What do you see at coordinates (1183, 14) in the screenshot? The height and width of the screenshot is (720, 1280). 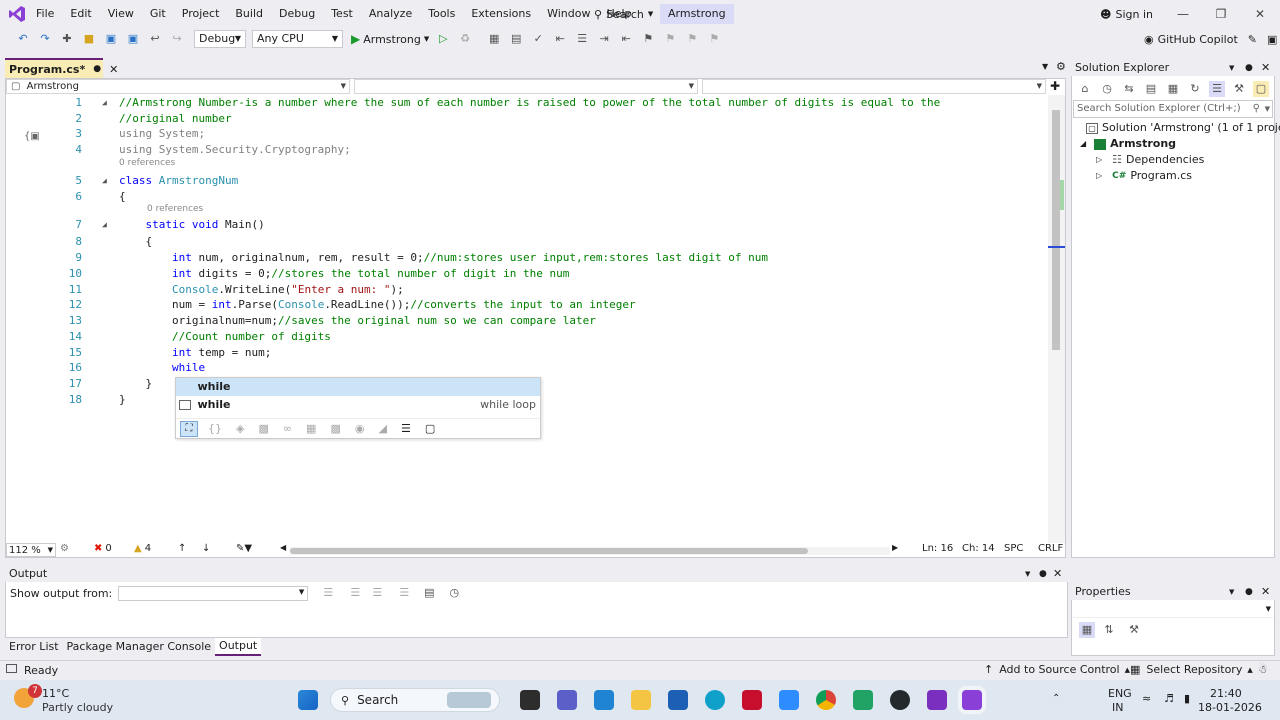 I see `minimize-button: —` at bounding box center [1183, 14].